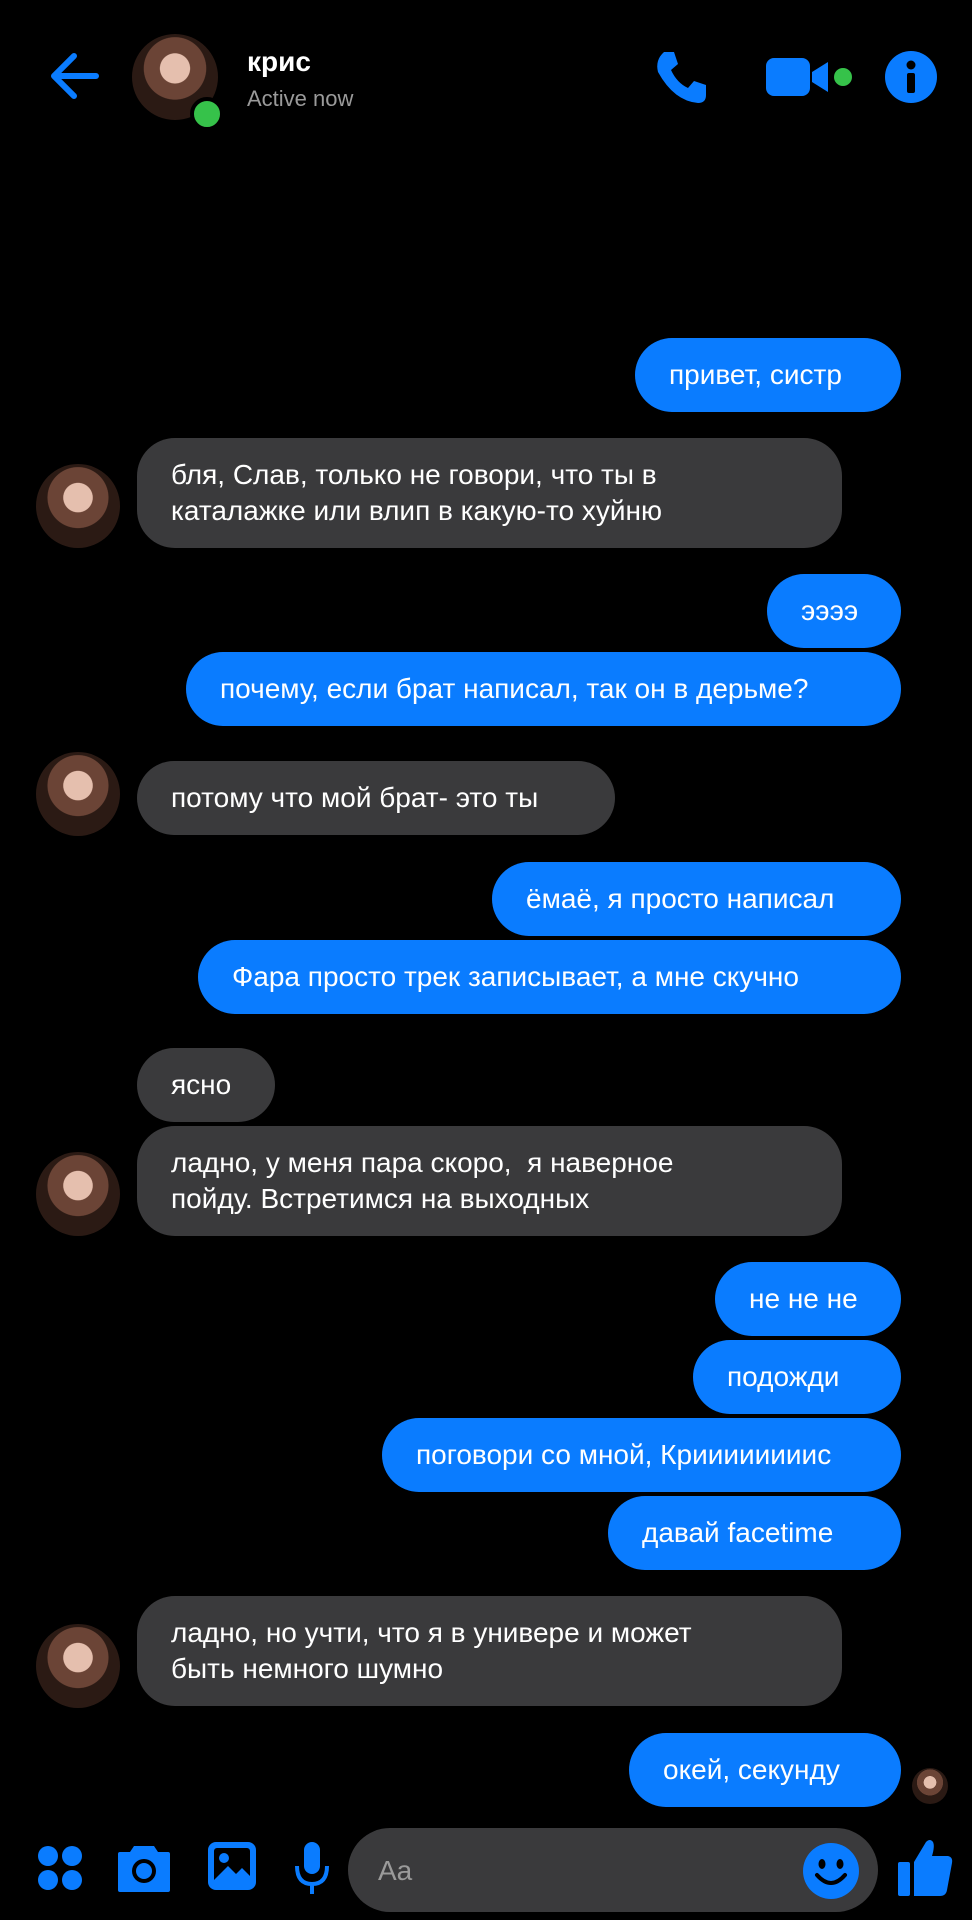 The width and height of the screenshot is (972, 1920). I want to click on outgoing-message: подожди, so click(797, 1377).